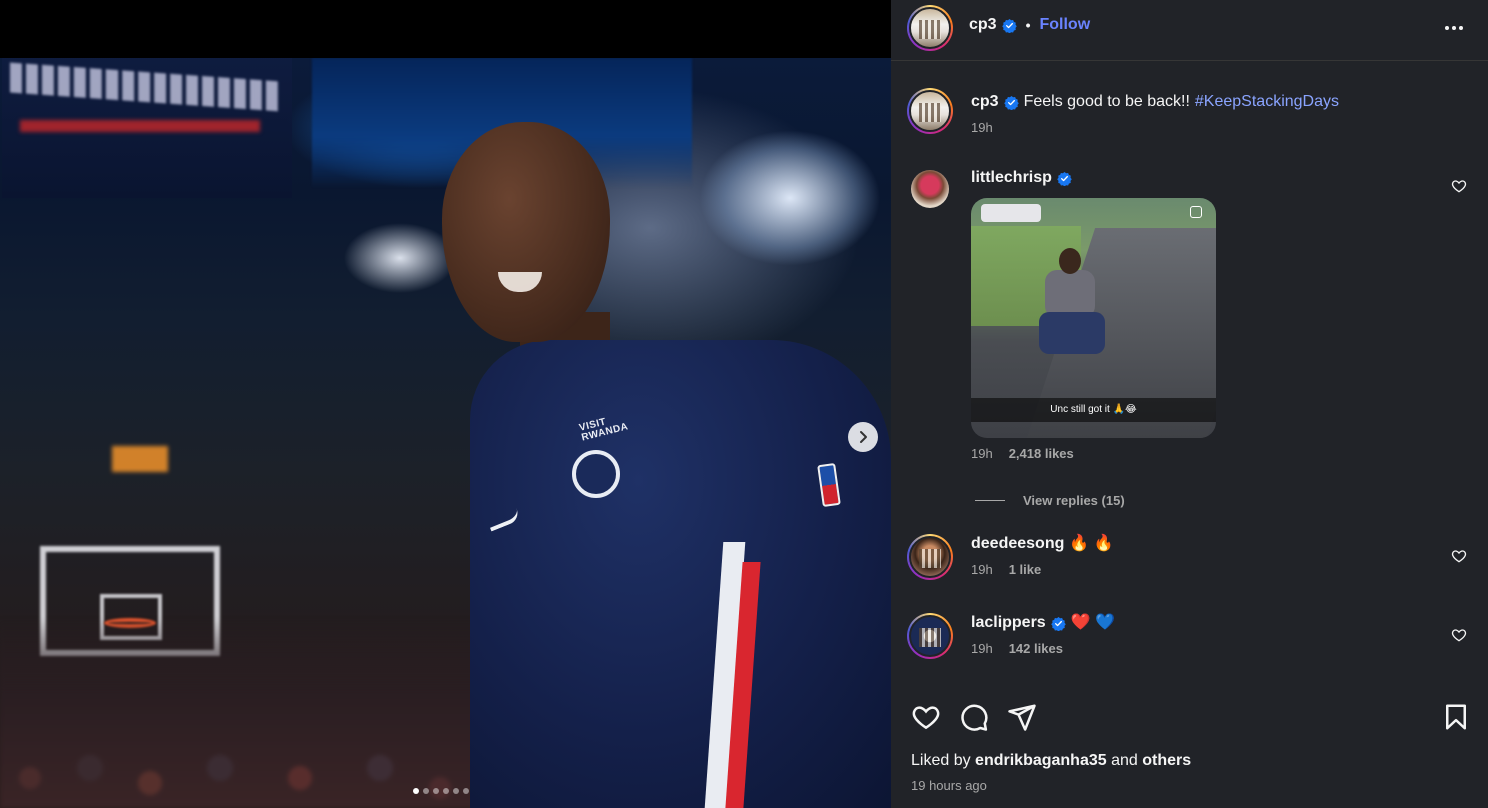  What do you see at coordinates (1017, 544) in the screenshot?
I see `comment-username: deedeesong` at bounding box center [1017, 544].